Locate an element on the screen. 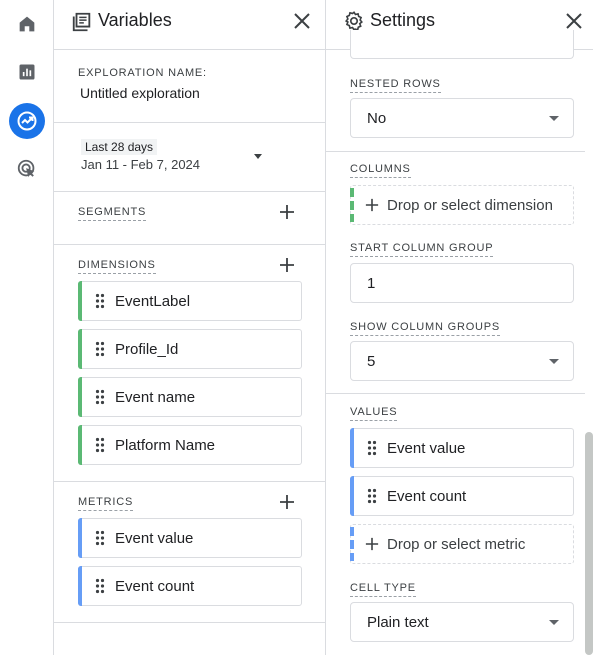 This screenshot has width=593, height=655. advertising-button is located at coordinates (27, 169).